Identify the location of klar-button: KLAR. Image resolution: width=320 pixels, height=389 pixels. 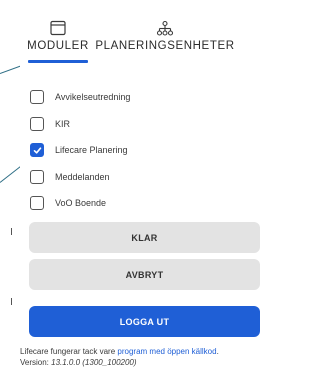
(144, 237).